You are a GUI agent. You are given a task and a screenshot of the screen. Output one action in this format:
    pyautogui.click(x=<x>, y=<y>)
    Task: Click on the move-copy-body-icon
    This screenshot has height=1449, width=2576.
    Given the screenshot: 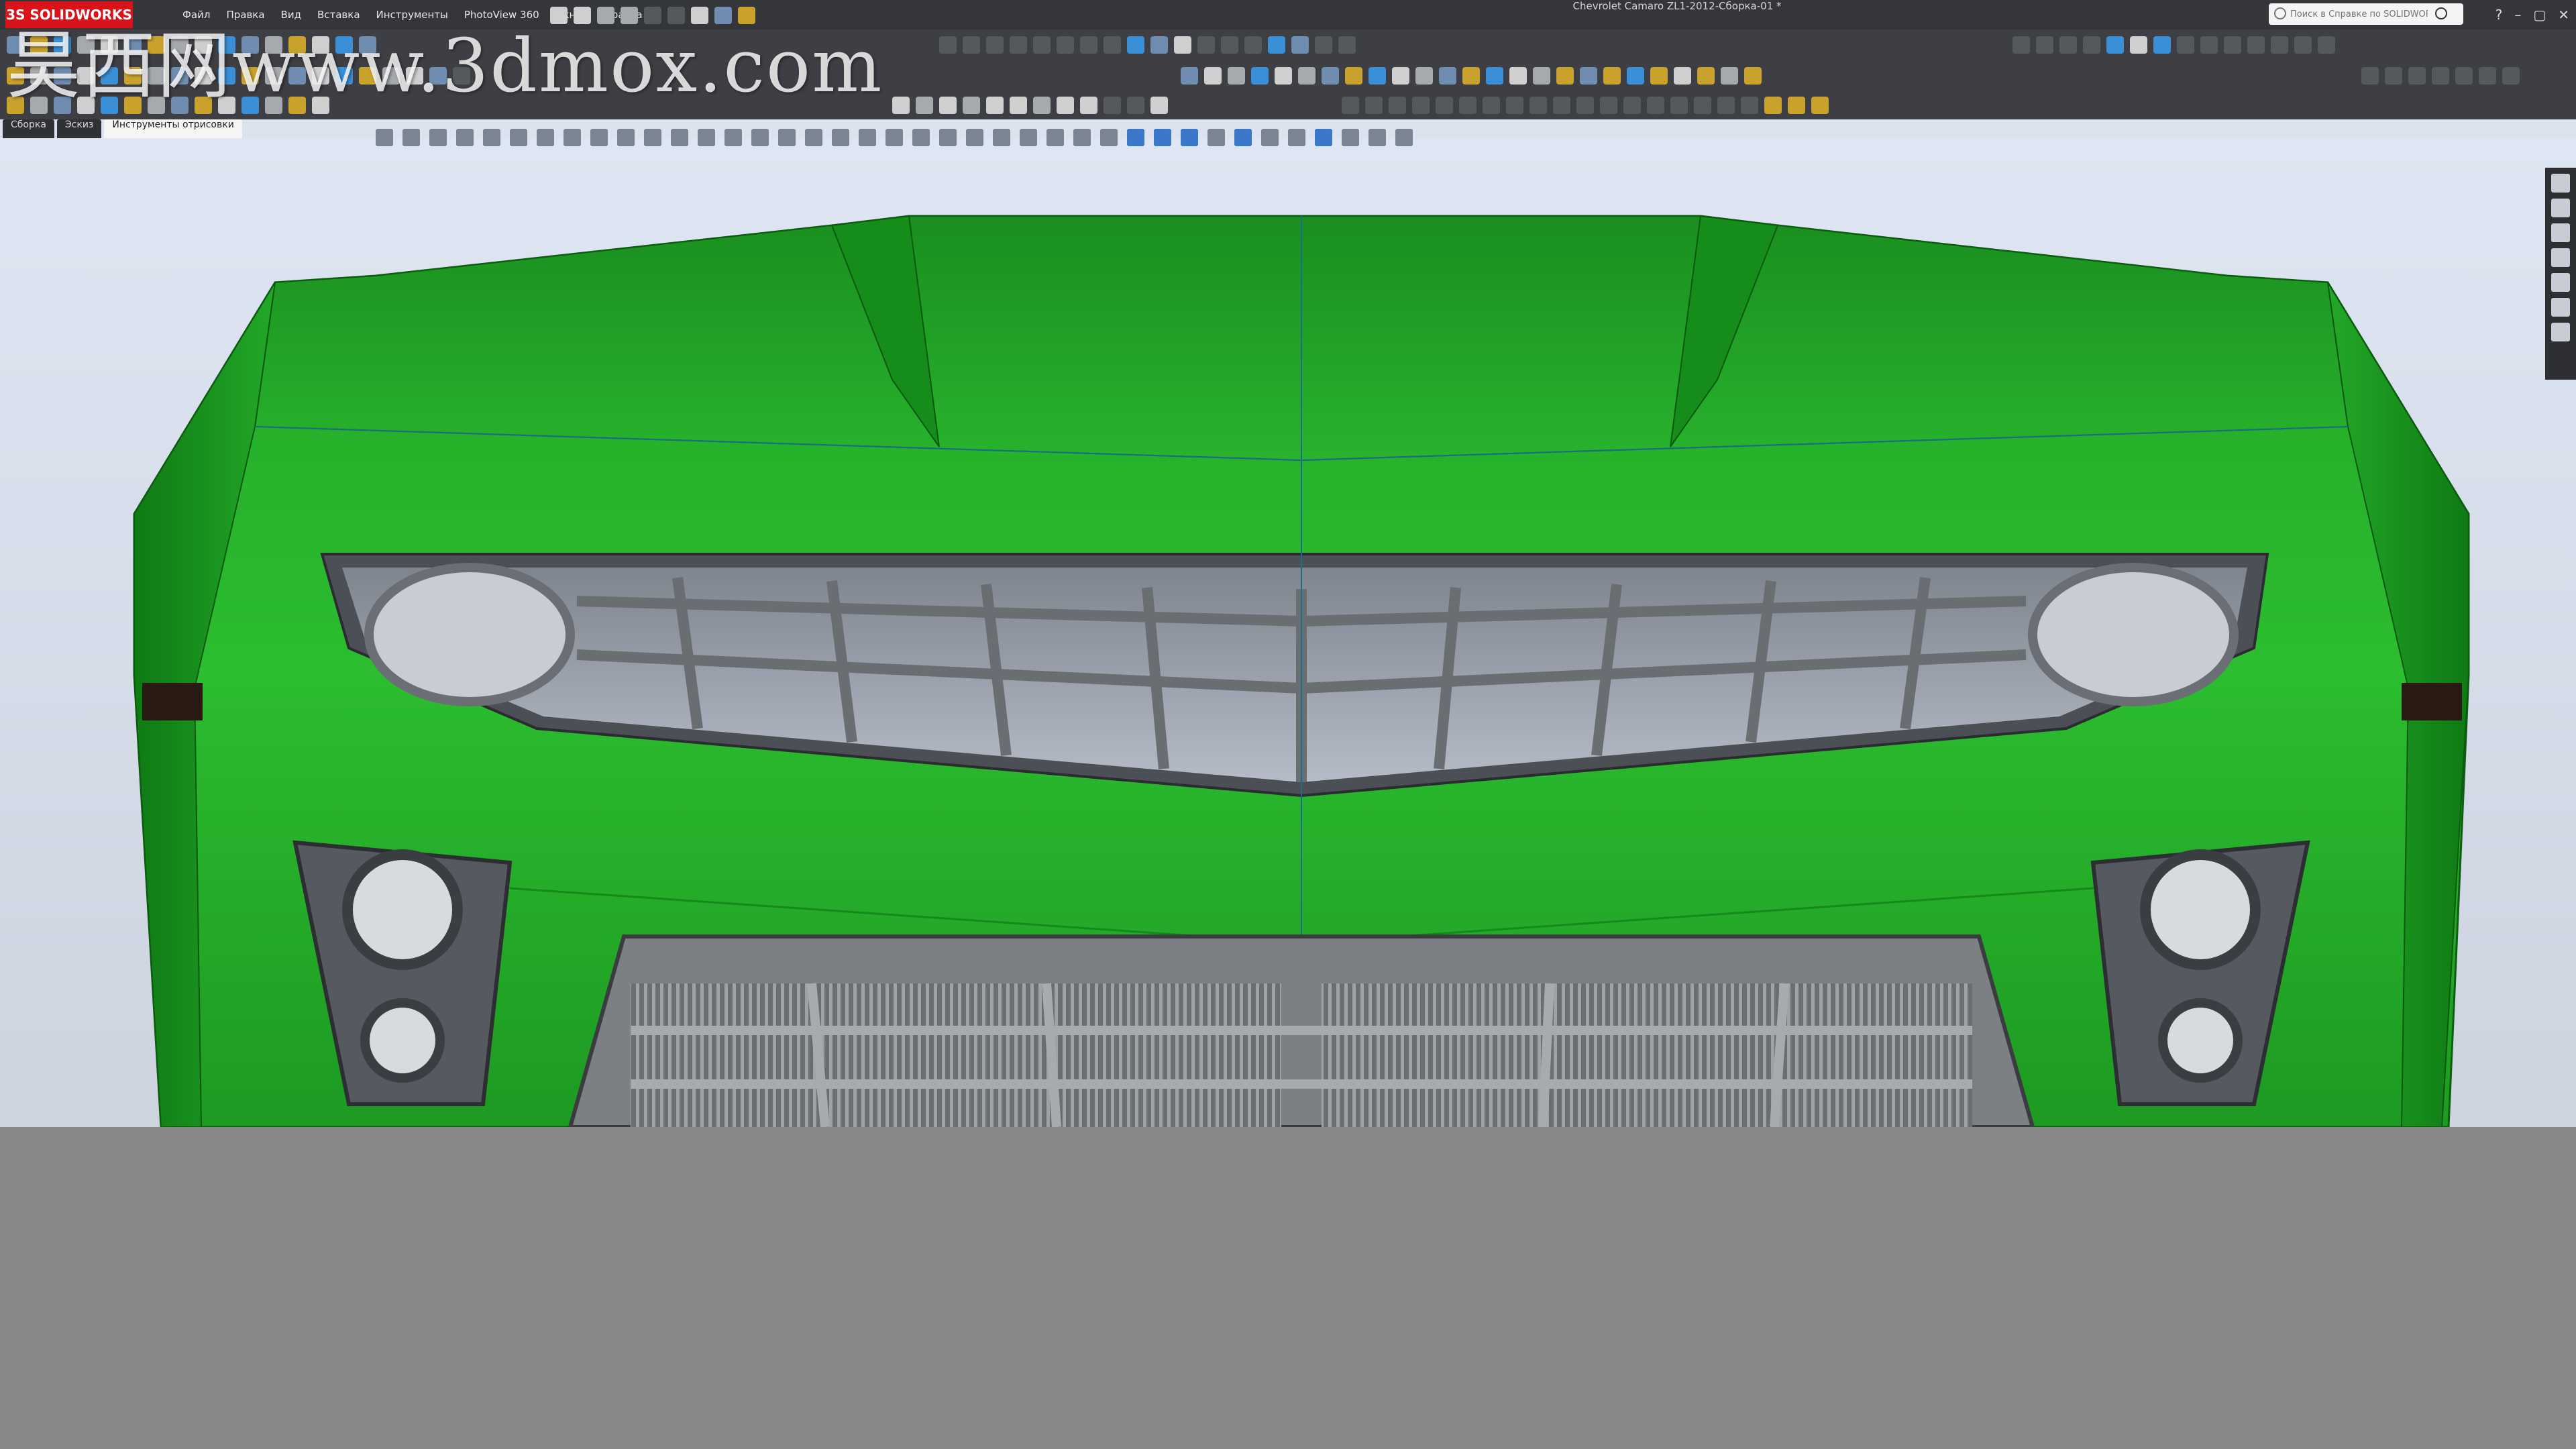 What is the action you would take?
    pyautogui.click(x=1635, y=76)
    